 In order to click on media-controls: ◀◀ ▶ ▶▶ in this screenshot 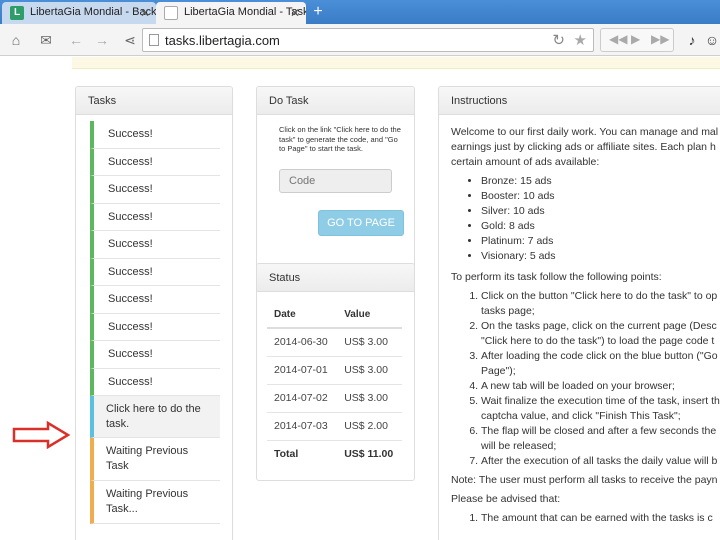, I will do `click(637, 40)`.